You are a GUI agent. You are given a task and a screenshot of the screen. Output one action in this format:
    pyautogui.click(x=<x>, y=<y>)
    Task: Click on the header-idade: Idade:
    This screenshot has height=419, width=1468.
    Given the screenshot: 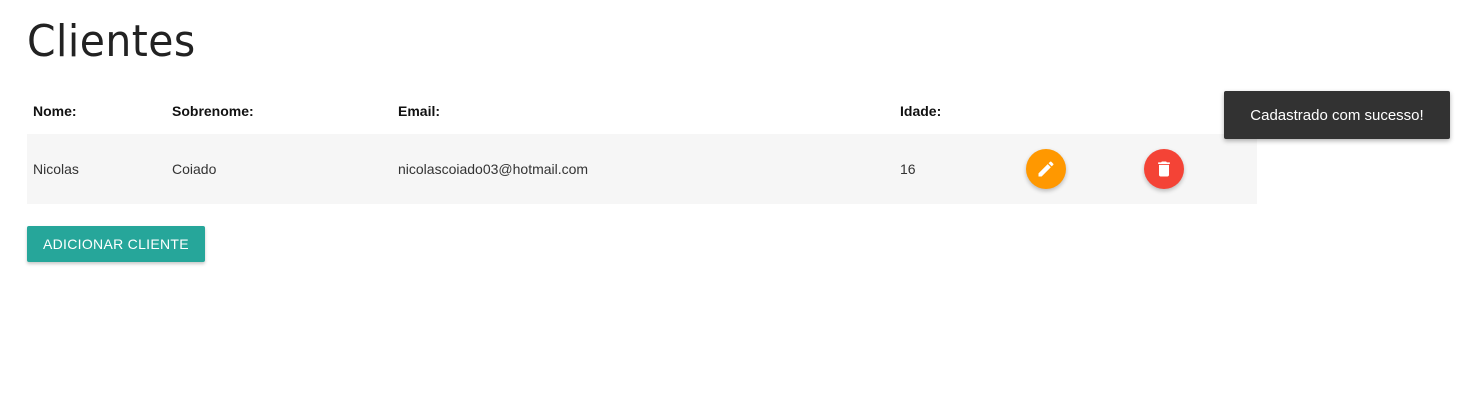 What is the action you would take?
    pyautogui.click(x=921, y=111)
    